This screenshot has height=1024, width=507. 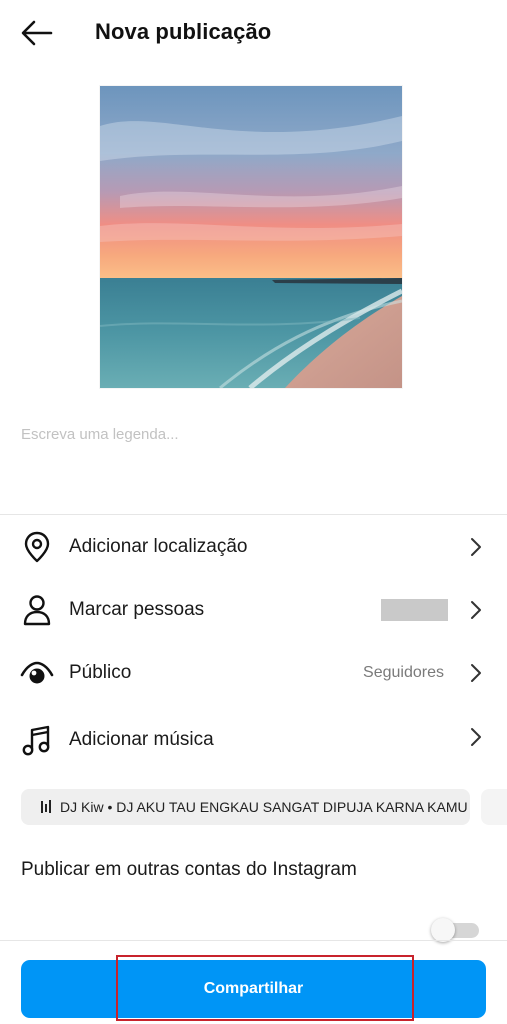 I want to click on next-music-chip, so click(x=494, y=807).